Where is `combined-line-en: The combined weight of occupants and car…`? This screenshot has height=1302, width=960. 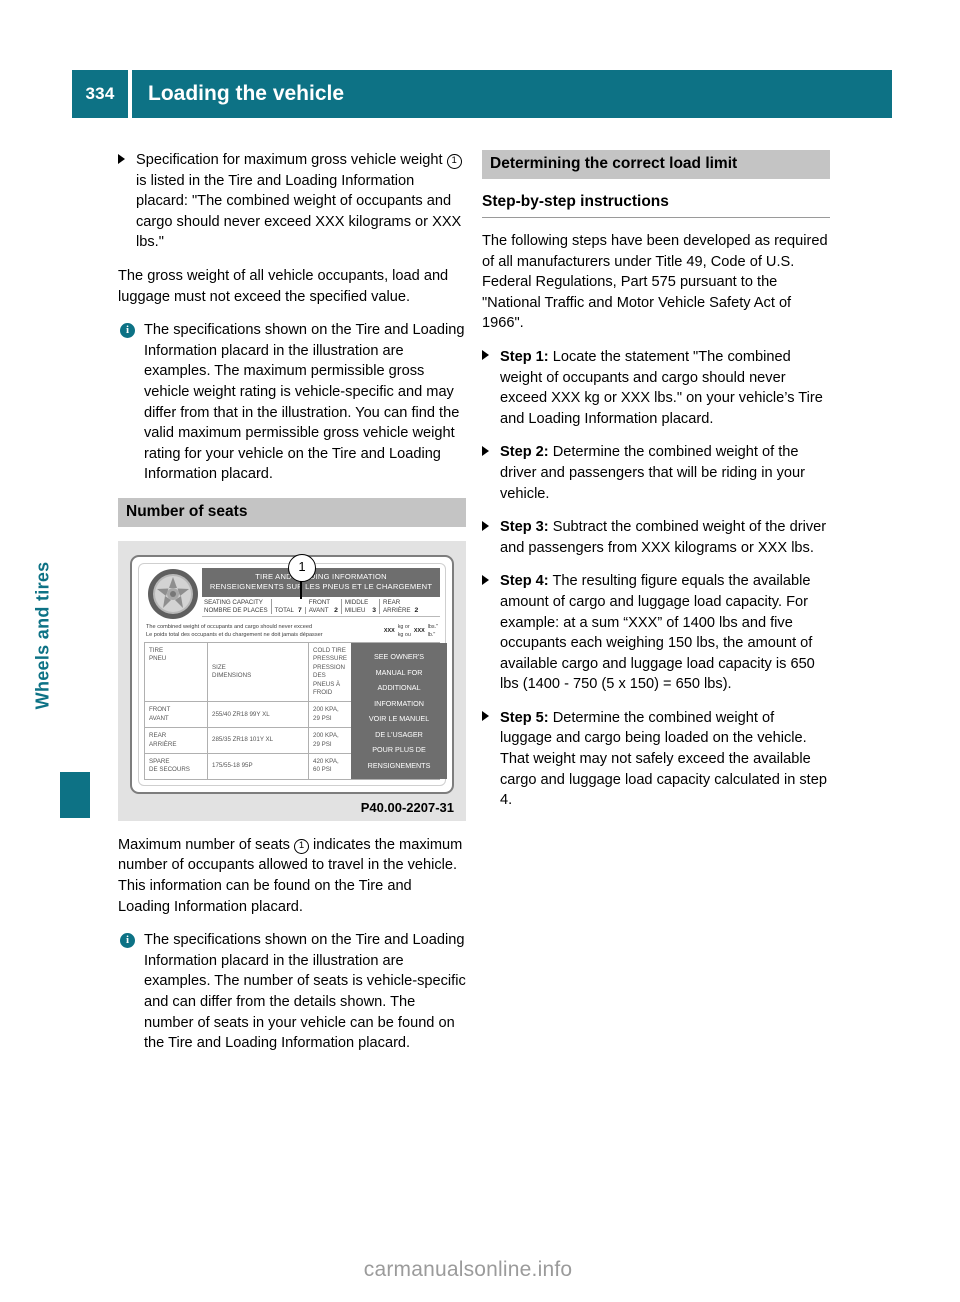 combined-line-en: The combined weight of occupants and car… is located at coordinates (229, 626).